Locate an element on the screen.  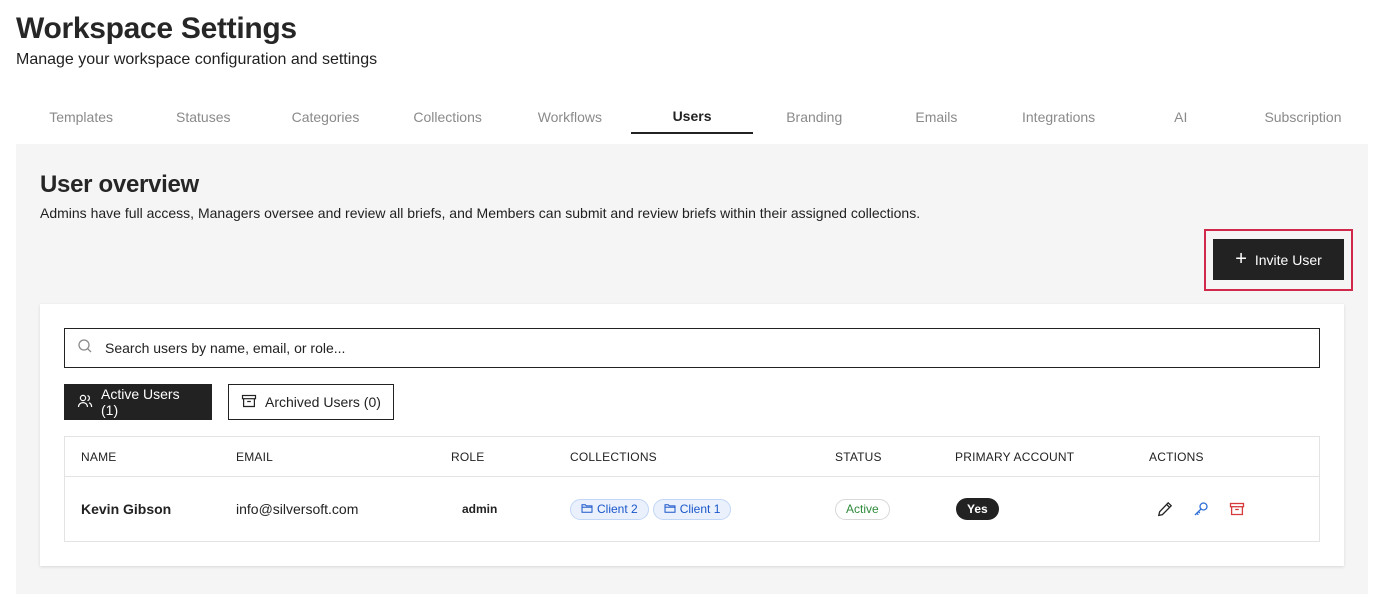
active-users-filter: Active Users (1) is located at coordinates (138, 402).